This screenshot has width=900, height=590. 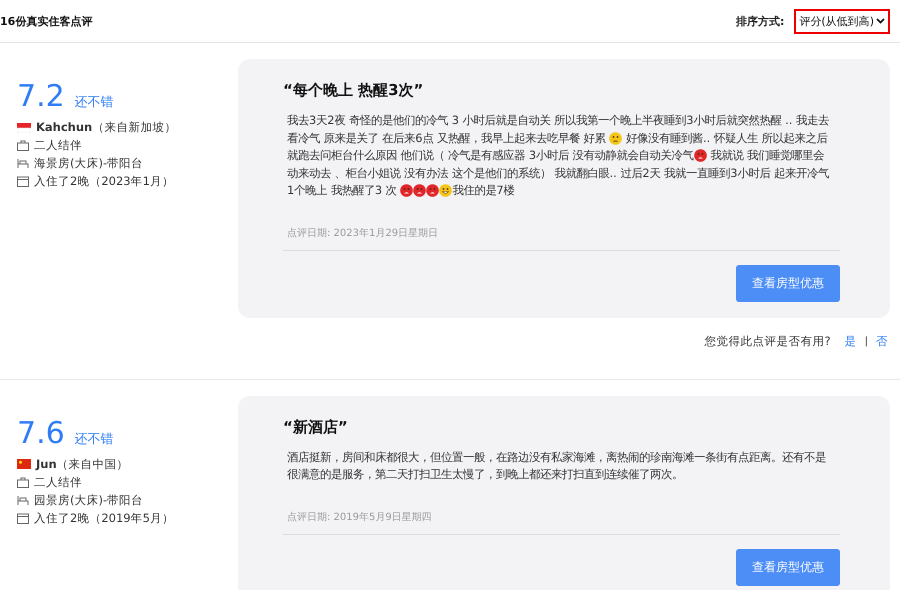 I want to click on no-link: 否, so click(x=882, y=341).